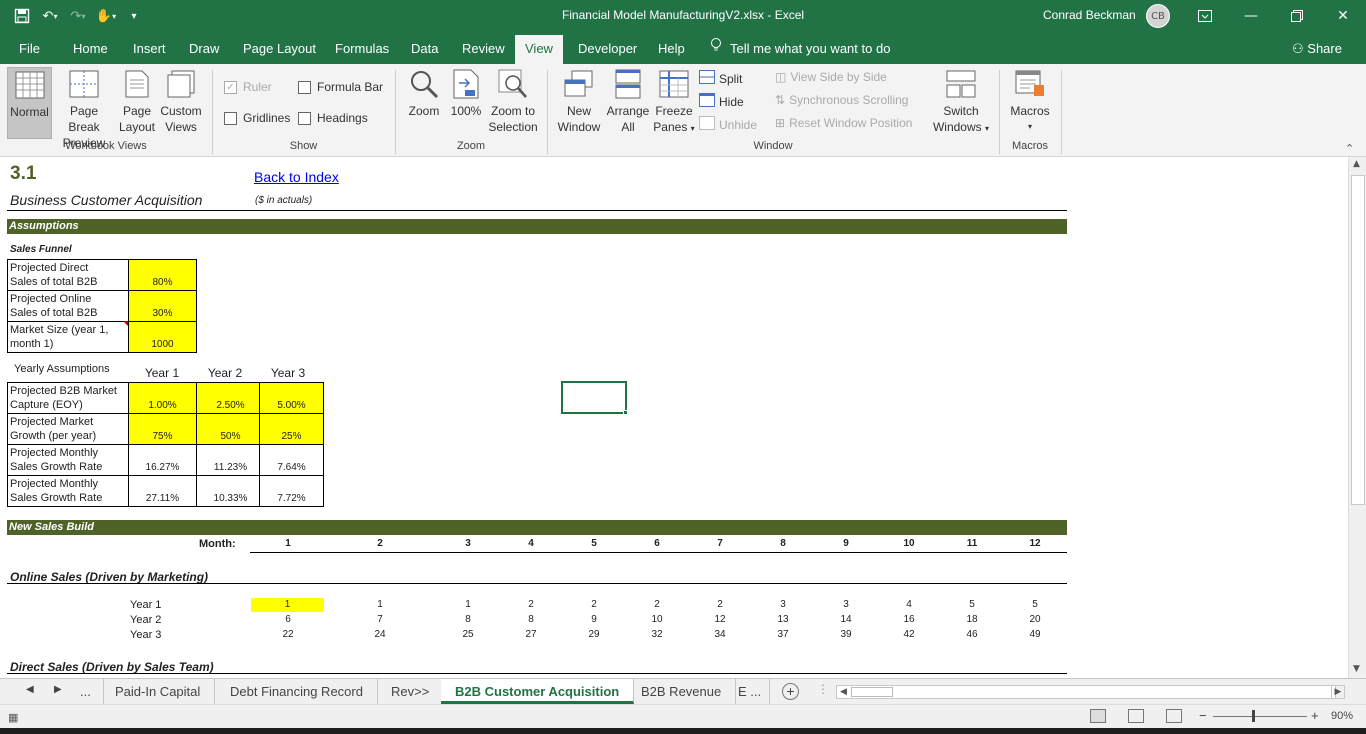 The height and width of the screenshot is (734, 1366). What do you see at coordinates (13, 717) in the screenshot?
I see `macro-record-icon: ▦` at bounding box center [13, 717].